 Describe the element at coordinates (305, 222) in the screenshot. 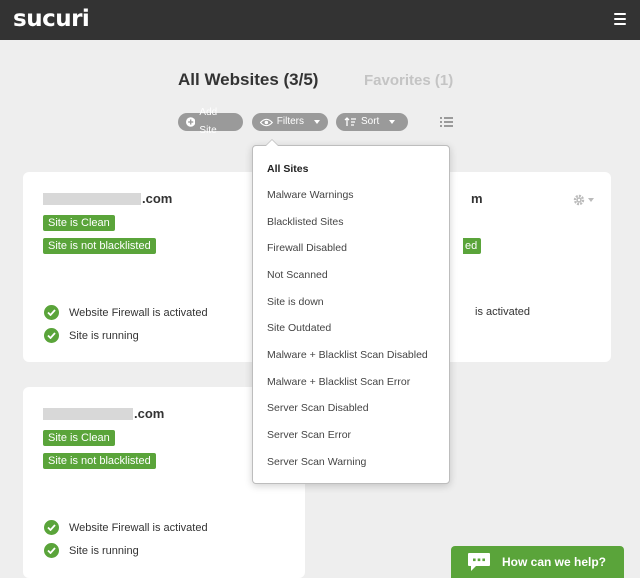

I see `filter-option: Blacklisted Sites` at that location.